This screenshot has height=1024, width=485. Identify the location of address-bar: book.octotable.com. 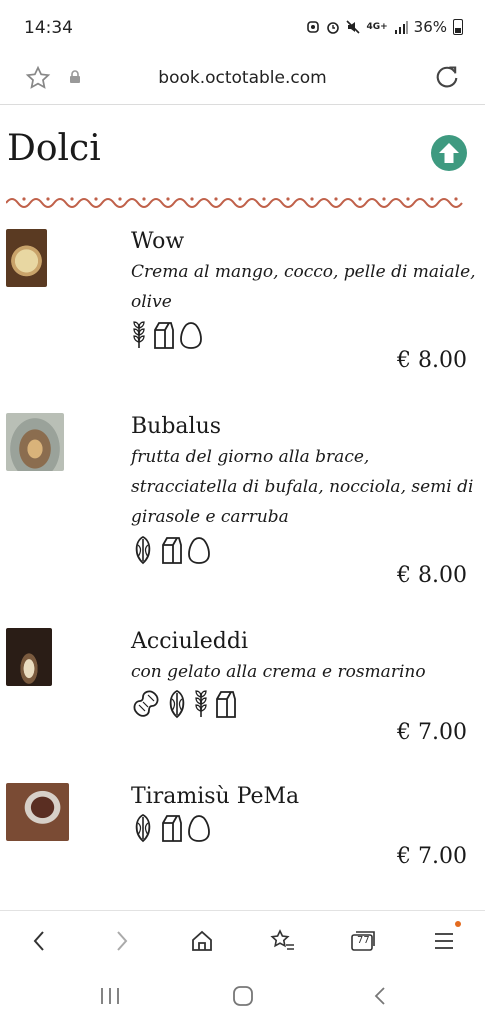
(242, 80).